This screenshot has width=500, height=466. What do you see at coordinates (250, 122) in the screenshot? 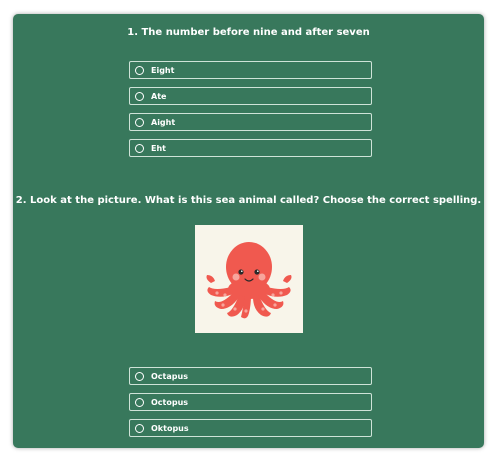
I see `option-aight: Aight` at bounding box center [250, 122].